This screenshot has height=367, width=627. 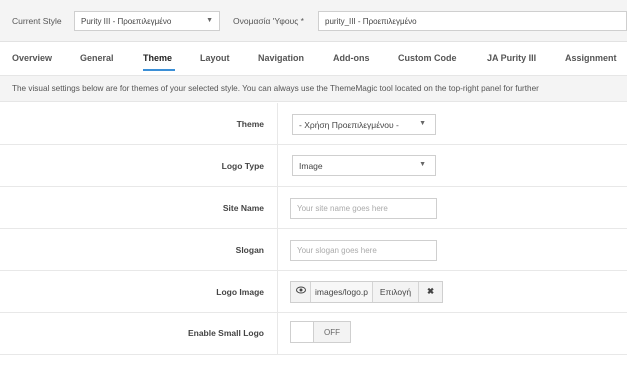 I want to click on theme-row: Theme - Χρήση Προεπιλεγμένου - ▼, so click(x=313, y=124).